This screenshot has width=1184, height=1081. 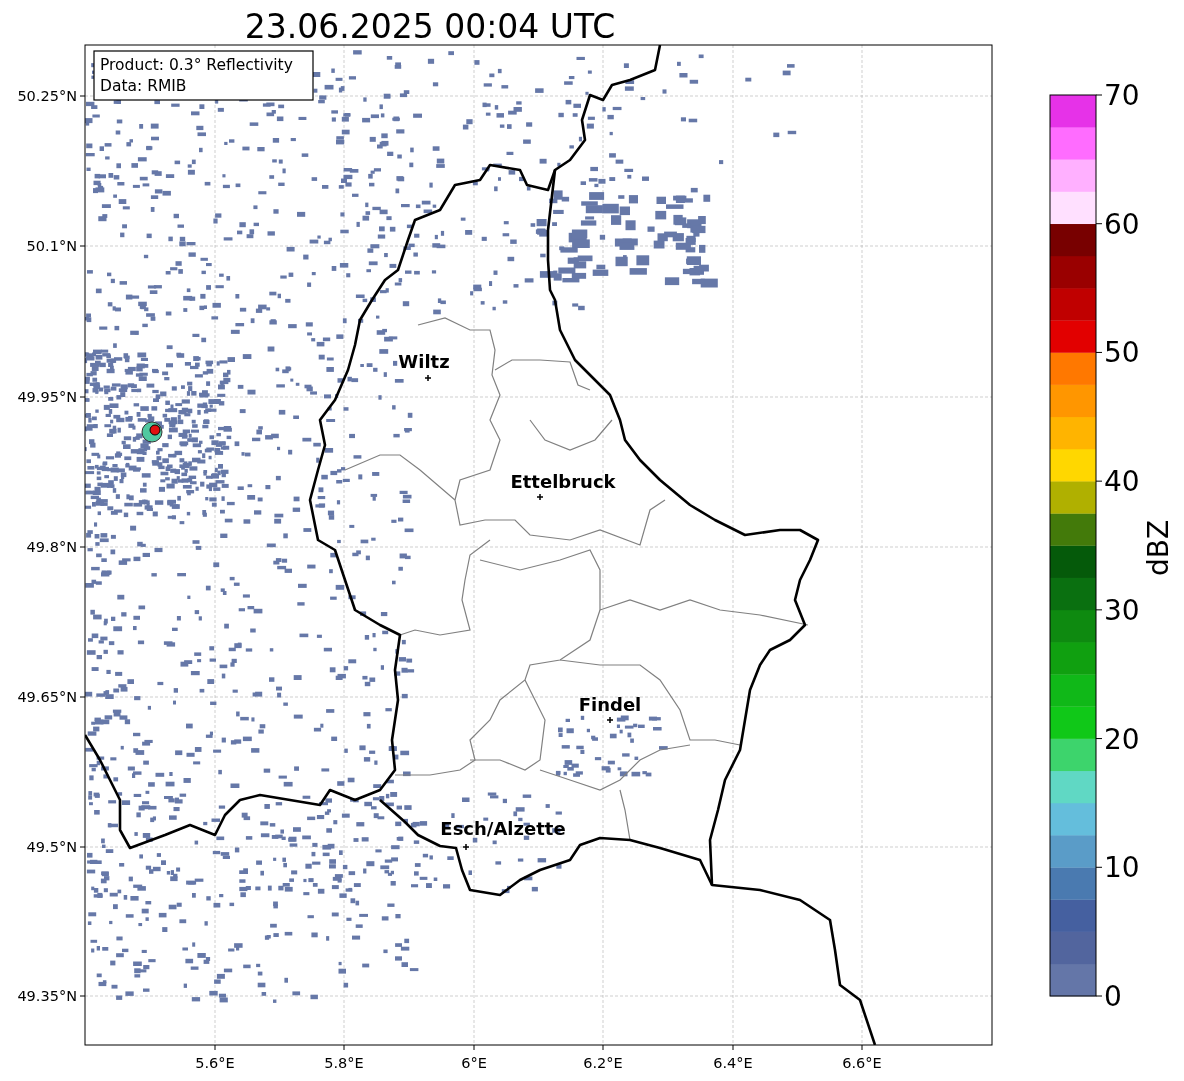 What do you see at coordinates (51, 847) in the screenshot?
I see `latitude-label: 49.5°N` at bounding box center [51, 847].